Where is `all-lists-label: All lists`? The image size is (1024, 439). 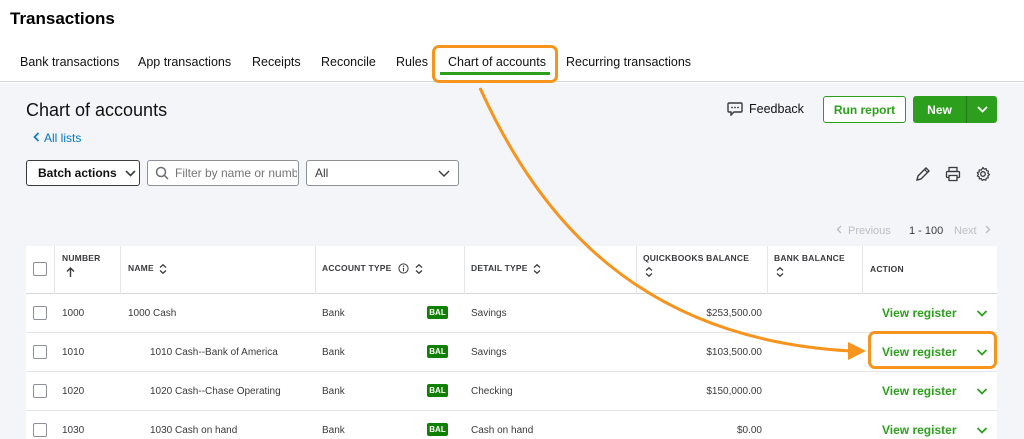 all-lists-label: All lists is located at coordinates (63, 138).